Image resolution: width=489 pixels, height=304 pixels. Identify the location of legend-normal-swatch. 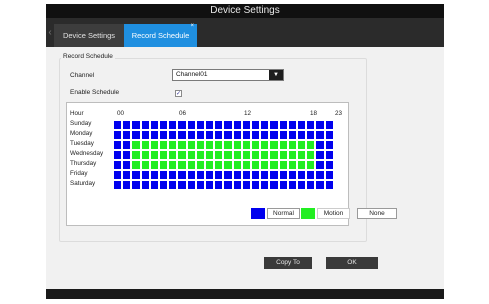
(258, 213).